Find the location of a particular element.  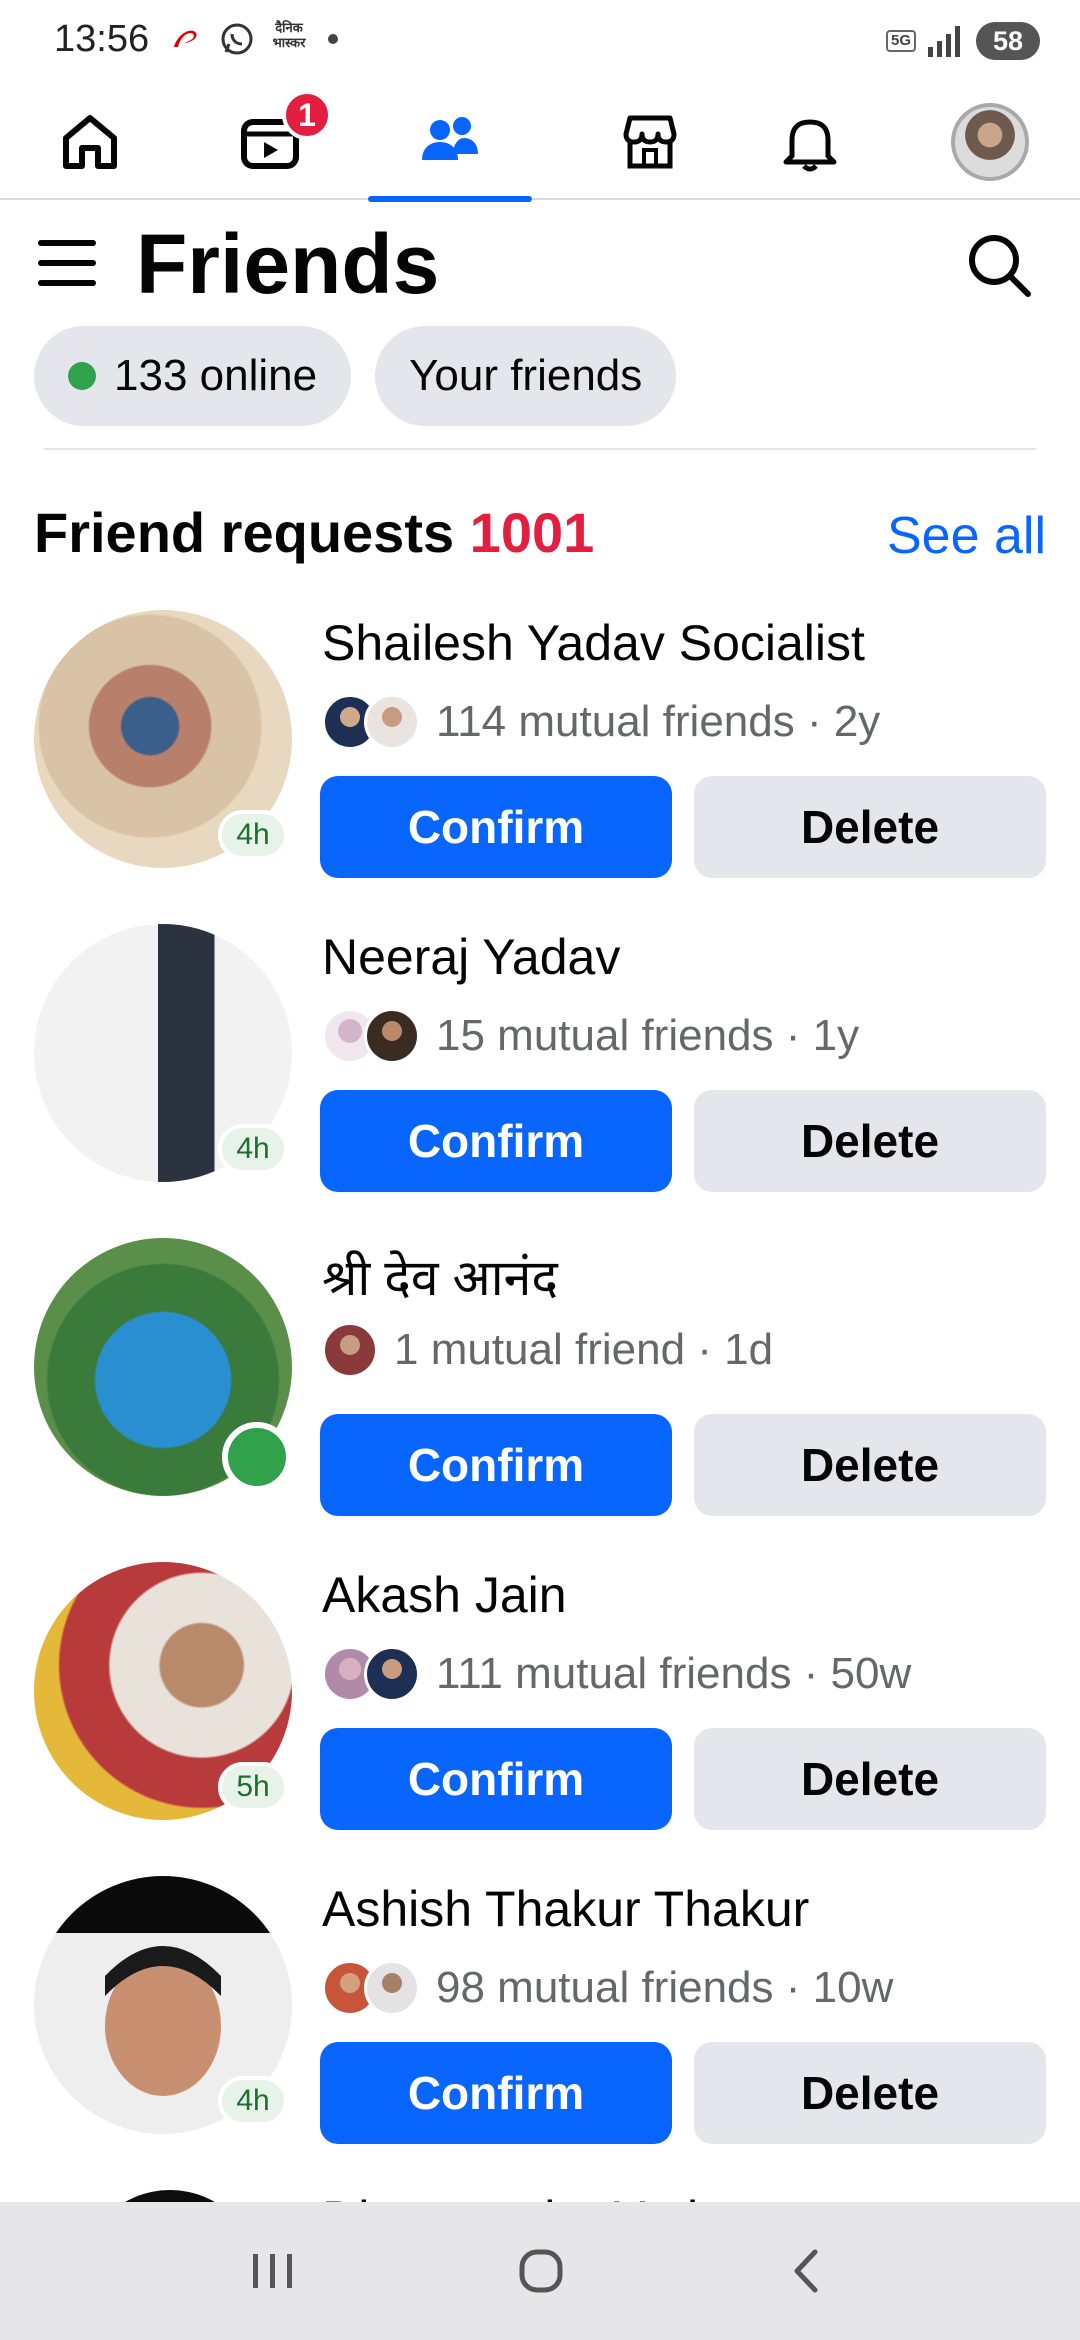

page-header: Friends is located at coordinates (540, 263).